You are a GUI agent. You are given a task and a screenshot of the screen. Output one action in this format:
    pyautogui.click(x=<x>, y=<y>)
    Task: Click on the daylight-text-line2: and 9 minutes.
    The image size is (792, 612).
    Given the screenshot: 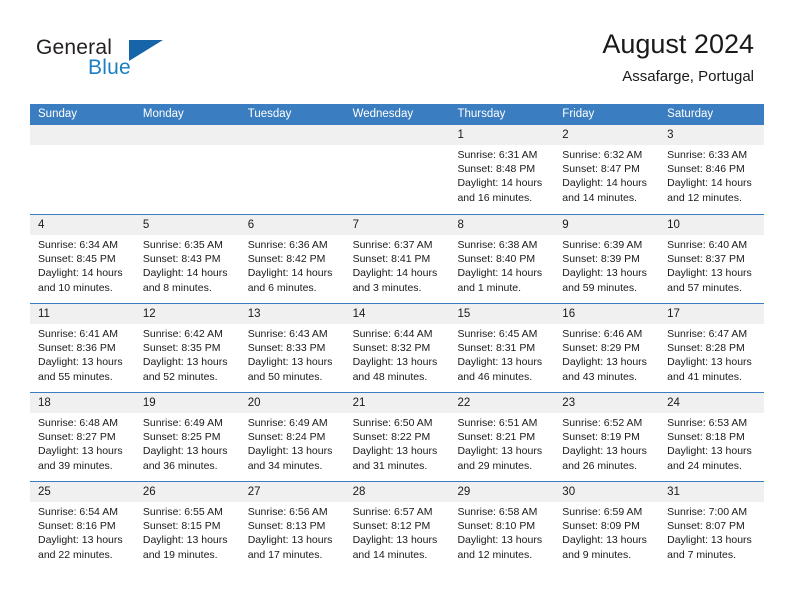 What is the action you would take?
    pyautogui.click(x=597, y=554)
    